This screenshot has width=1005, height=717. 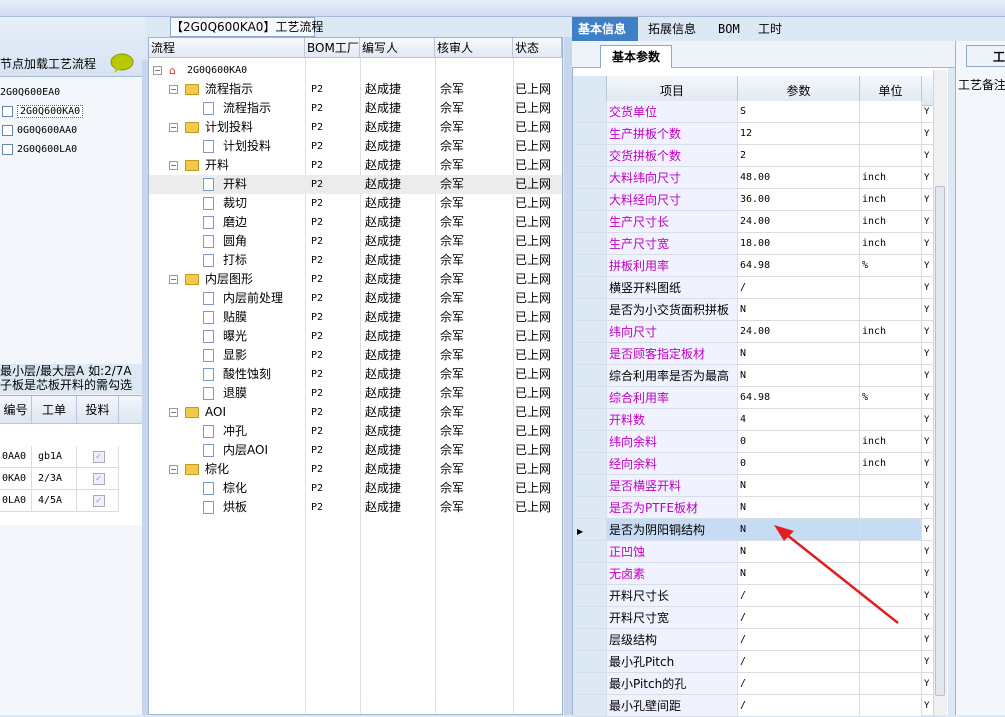 What do you see at coordinates (355, 393) in the screenshot?
I see `tree-row: 退膜 P2 赵成捷 佘军 已上网` at bounding box center [355, 393].